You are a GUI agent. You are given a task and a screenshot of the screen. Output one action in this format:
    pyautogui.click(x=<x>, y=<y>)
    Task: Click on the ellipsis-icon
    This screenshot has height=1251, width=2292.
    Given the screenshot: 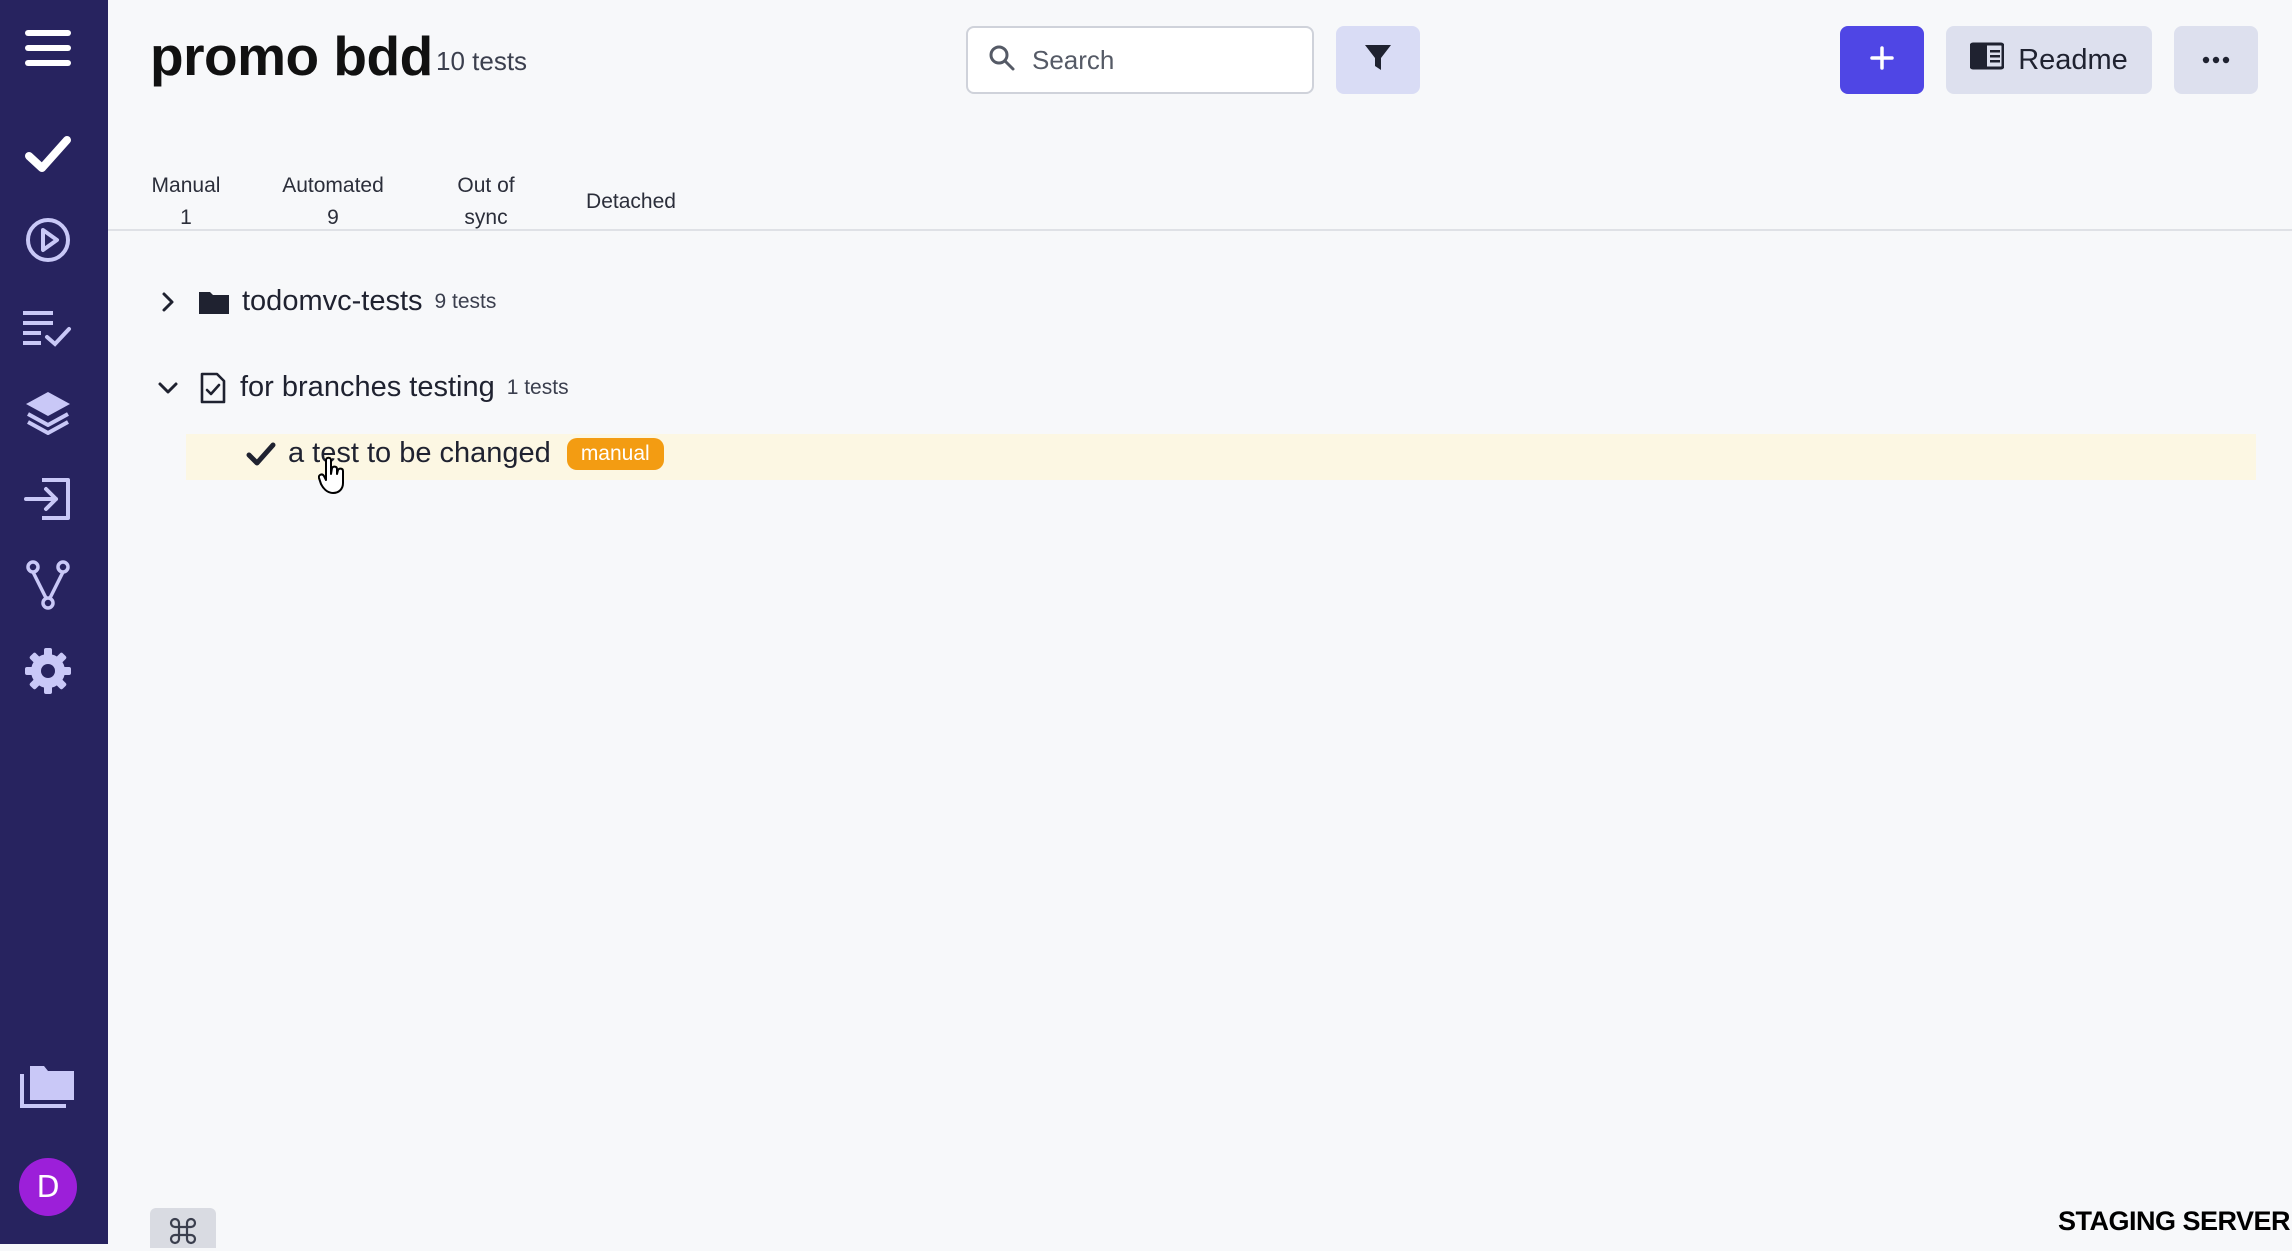 What is the action you would take?
    pyautogui.click(x=2216, y=60)
    